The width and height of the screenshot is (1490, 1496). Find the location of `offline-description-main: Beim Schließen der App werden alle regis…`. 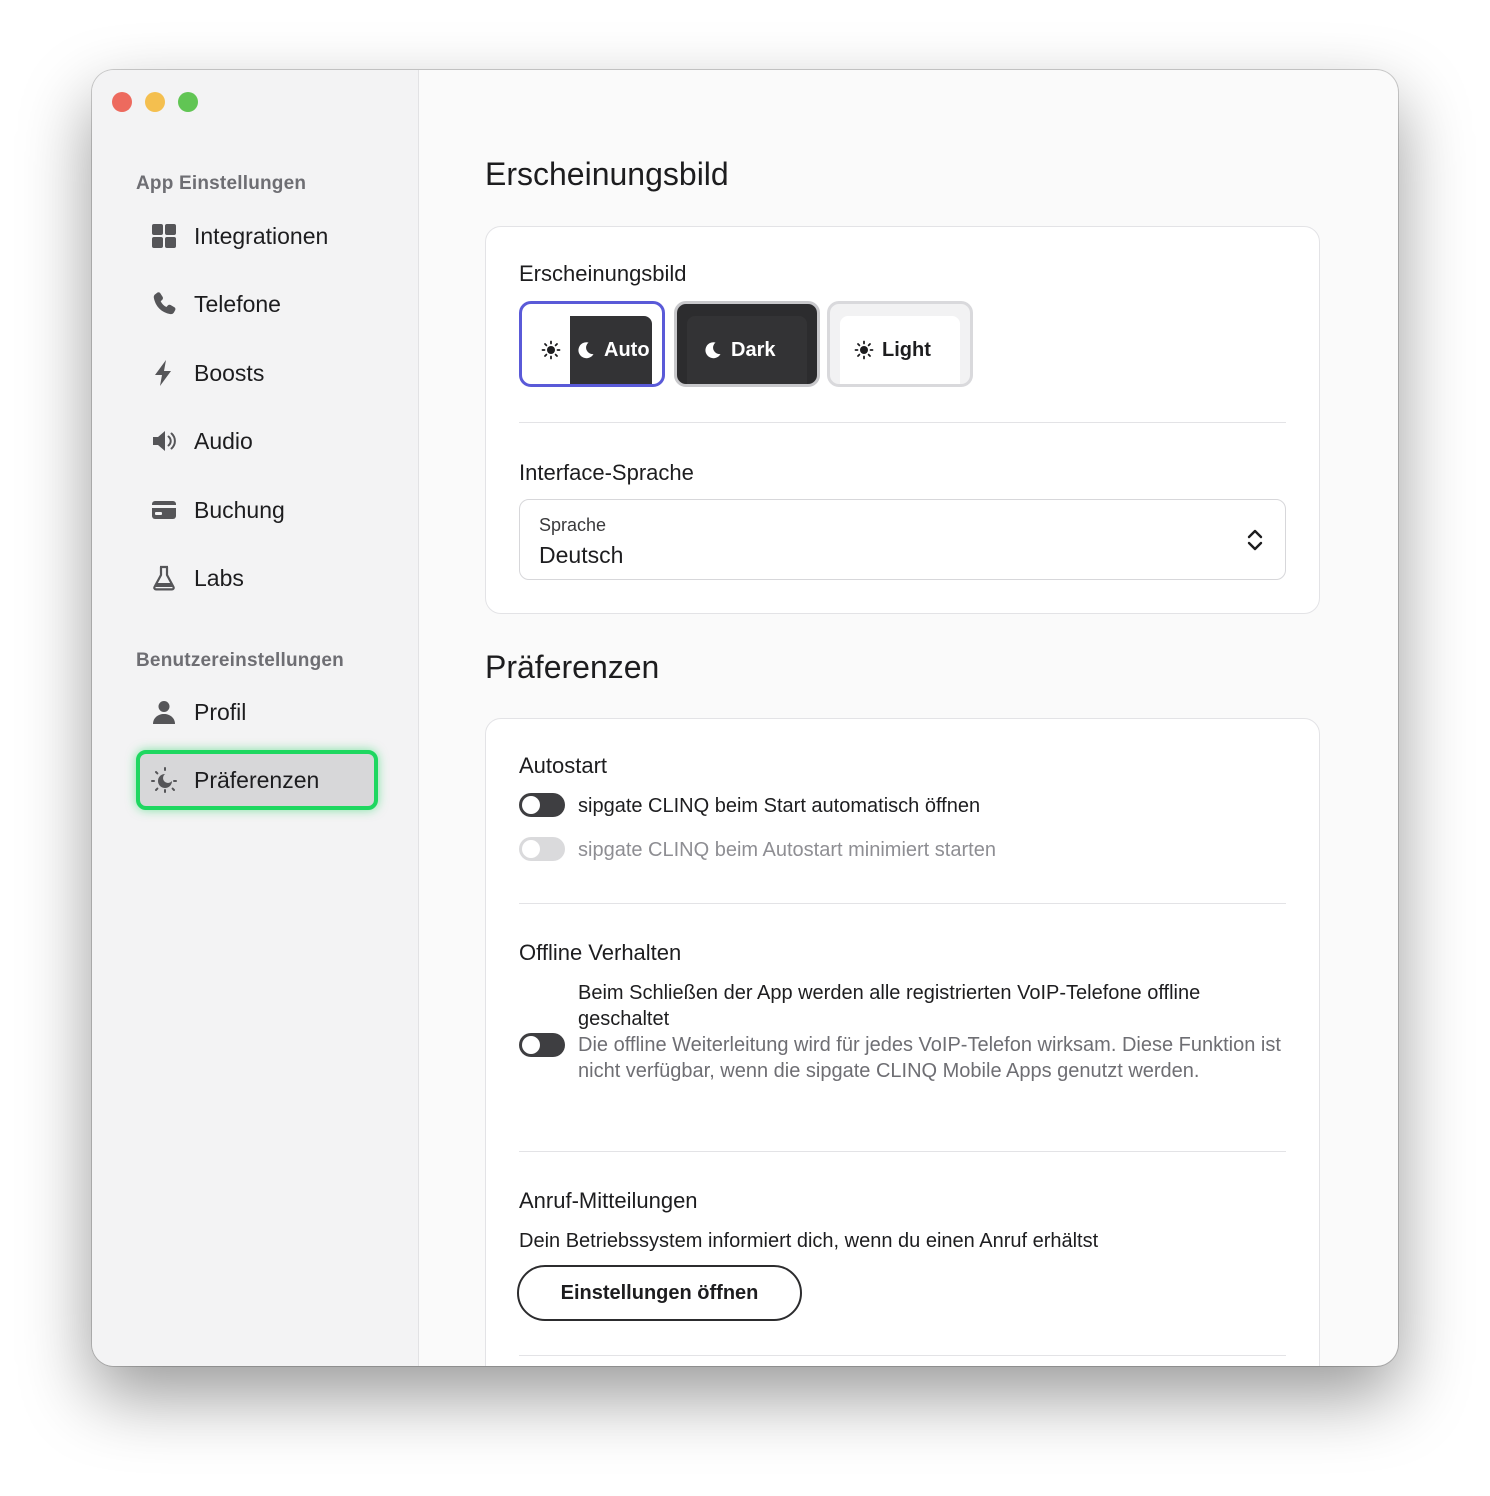

offline-description-main: Beim Schließen der App werden alle regis… is located at coordinates (889, 1006).